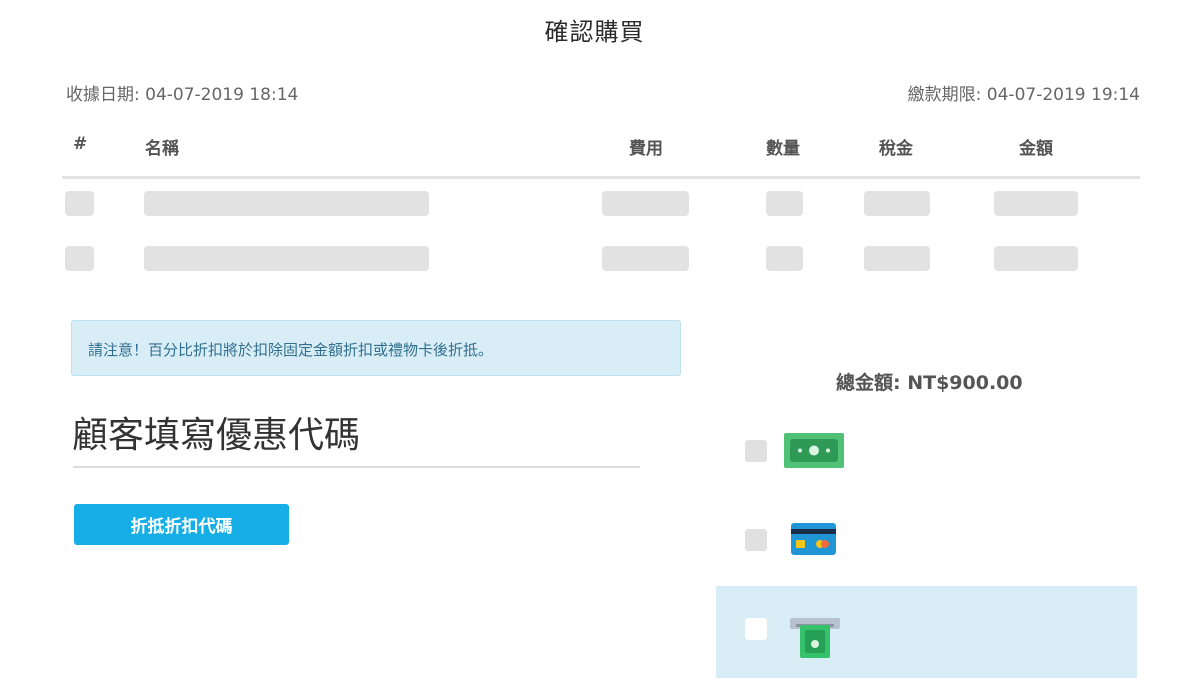 This screenshot has height=697, width=1189. I want to click on payment-option-atm, so click(926, 632).